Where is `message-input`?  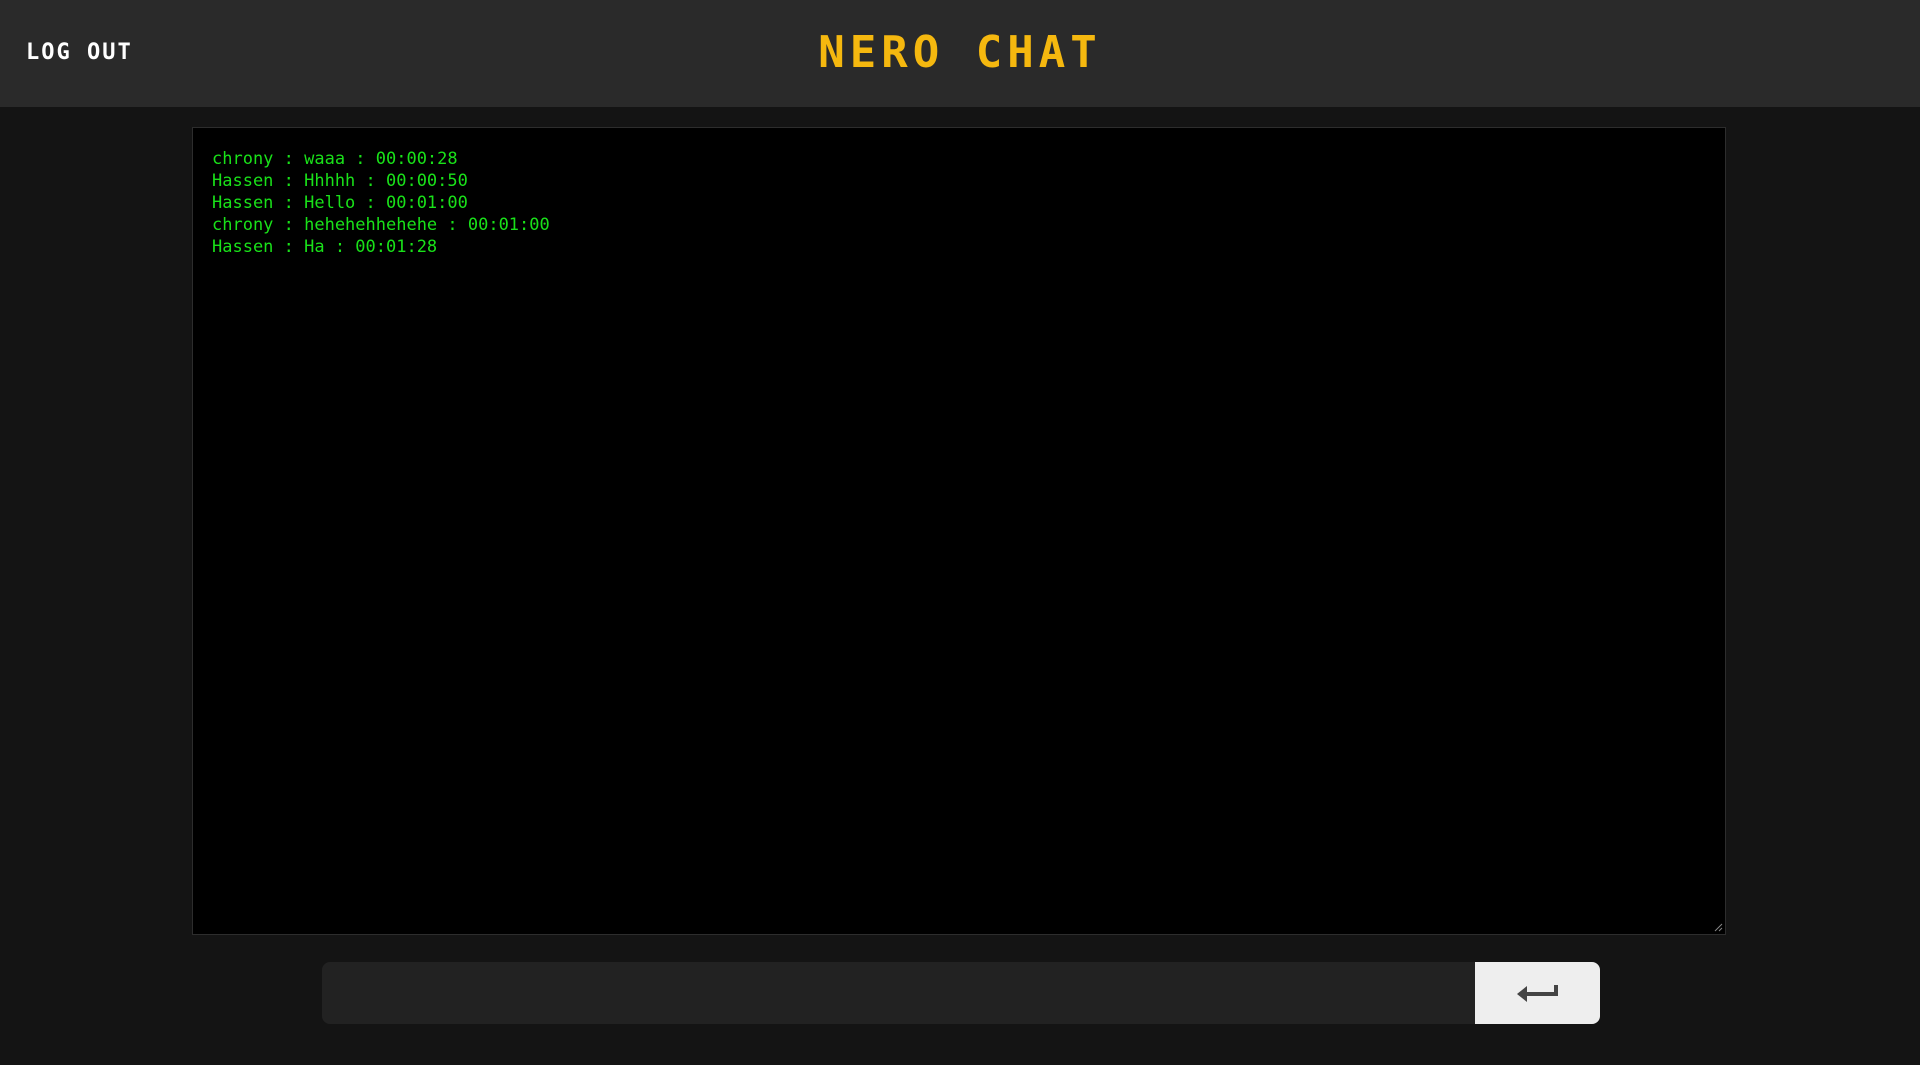 message-input is located at coordinates (898, 993).